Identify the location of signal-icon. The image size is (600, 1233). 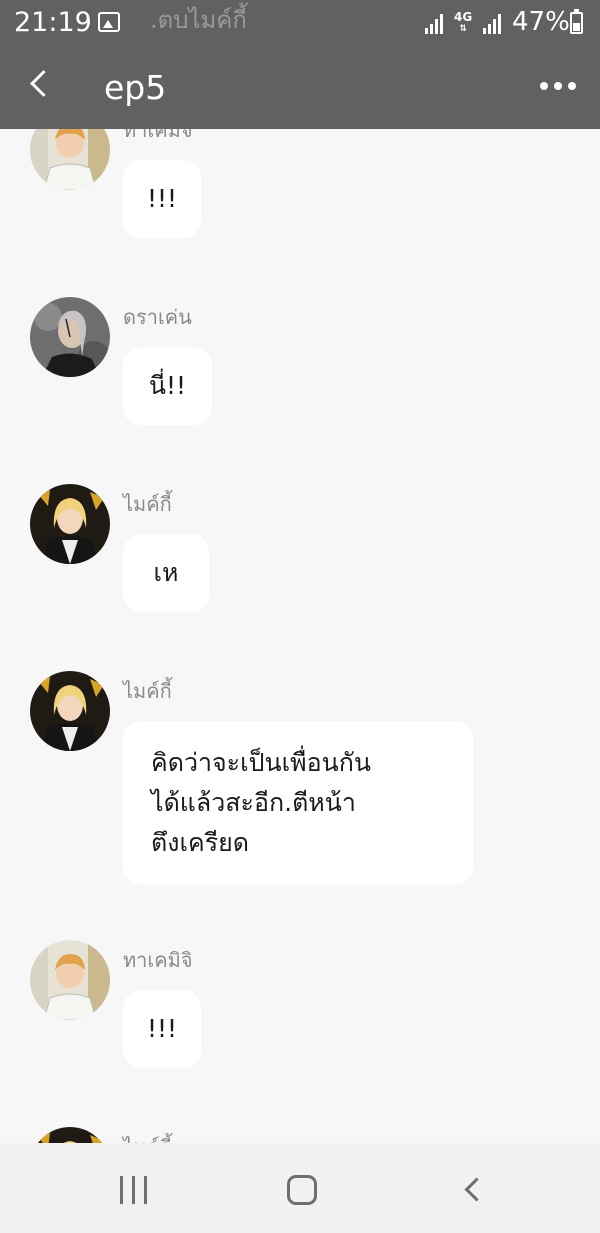
(435, 23).